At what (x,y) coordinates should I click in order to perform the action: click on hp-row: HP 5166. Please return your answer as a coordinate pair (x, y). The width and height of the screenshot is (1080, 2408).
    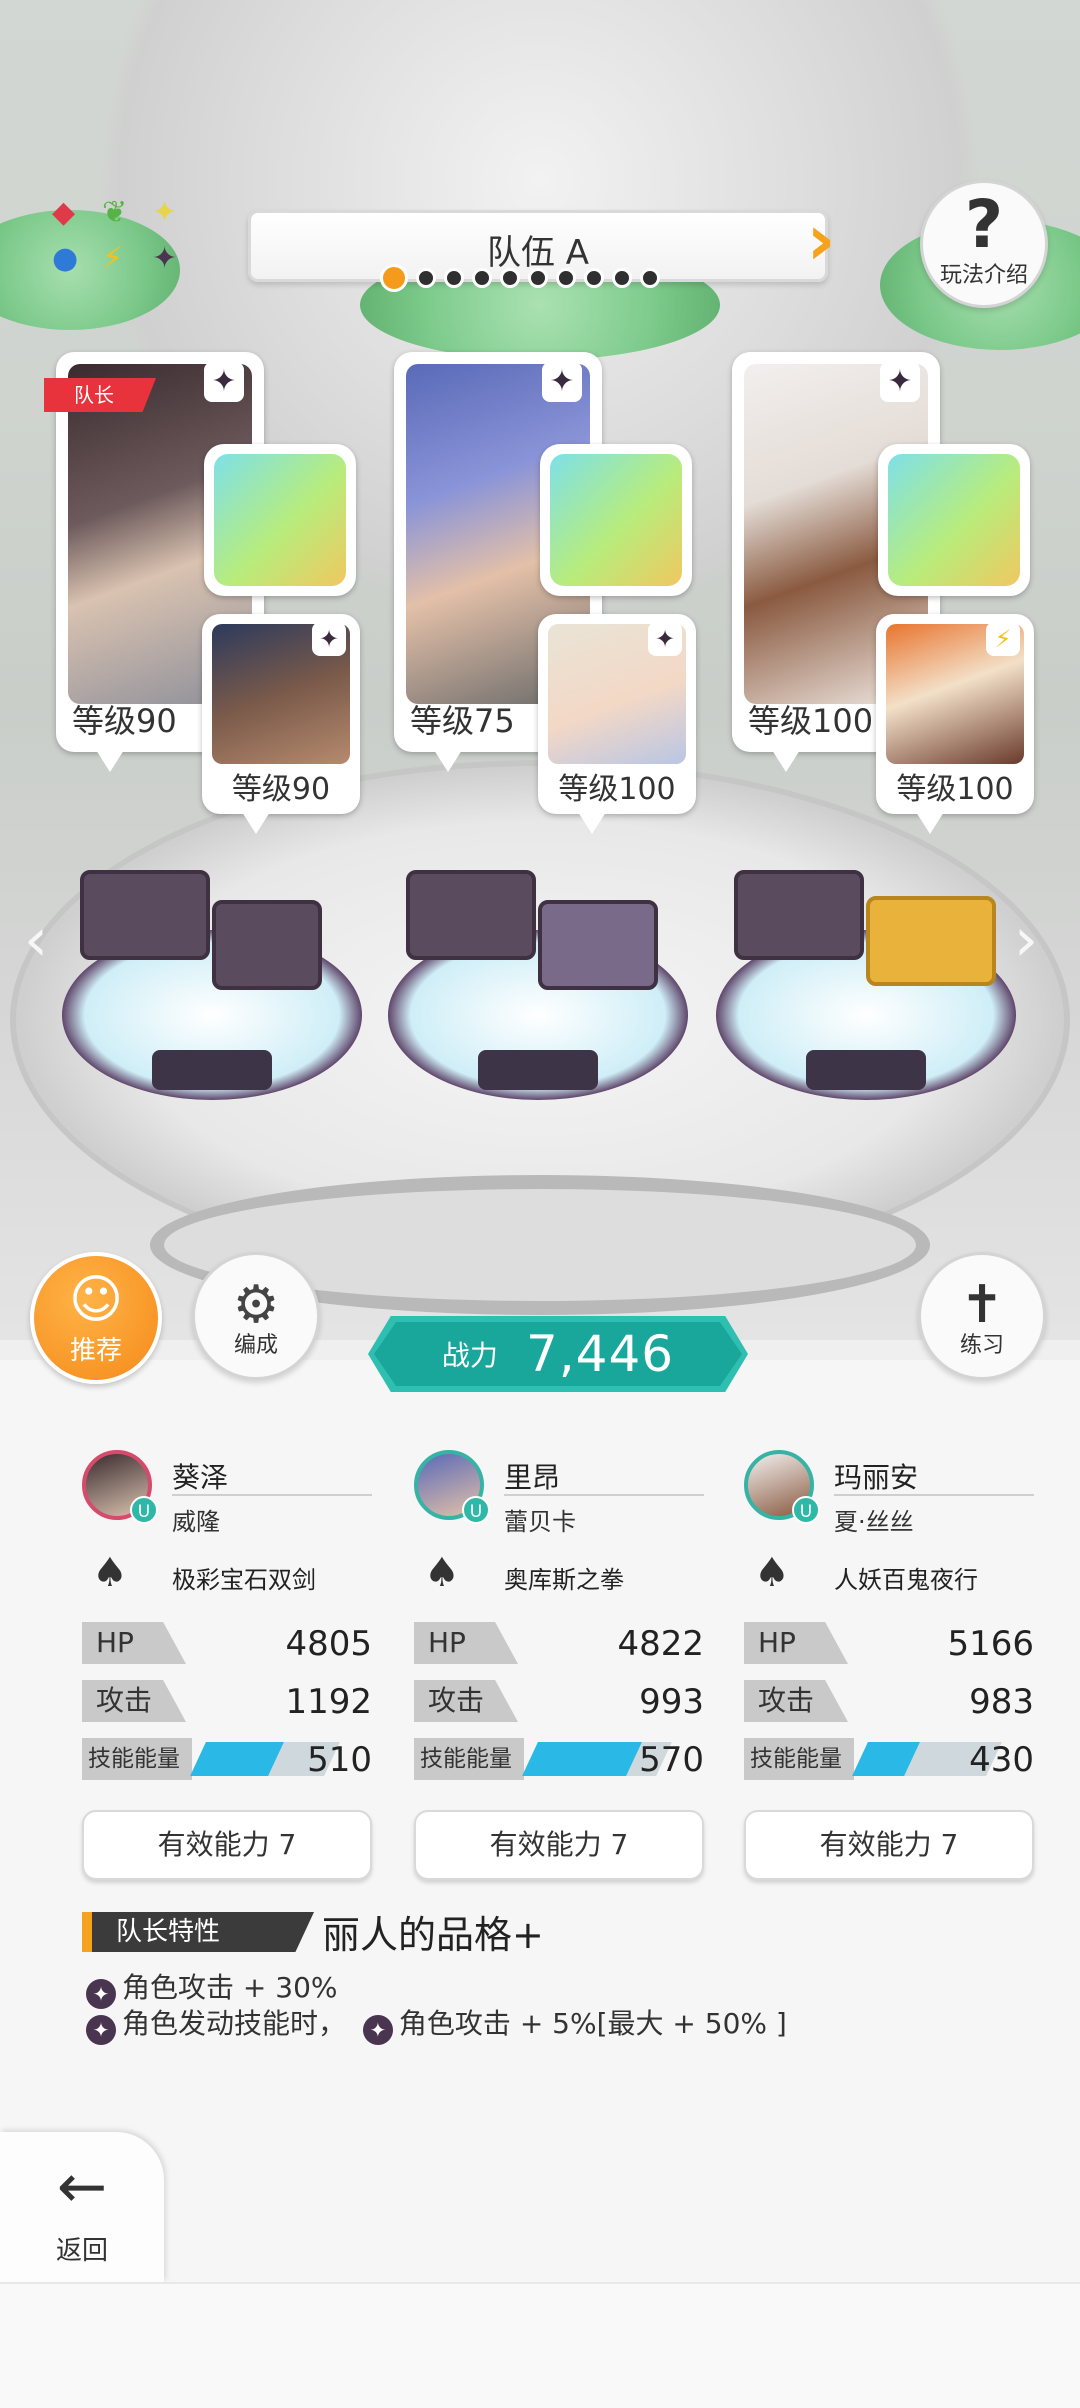
    Looking at the image, I should click on (889, 1643).